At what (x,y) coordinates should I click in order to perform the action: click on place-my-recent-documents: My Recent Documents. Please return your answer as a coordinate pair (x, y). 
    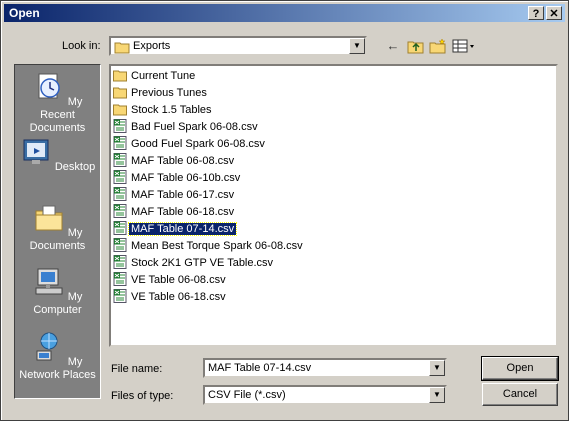
    Looking at the image, I should click on (57, 103).